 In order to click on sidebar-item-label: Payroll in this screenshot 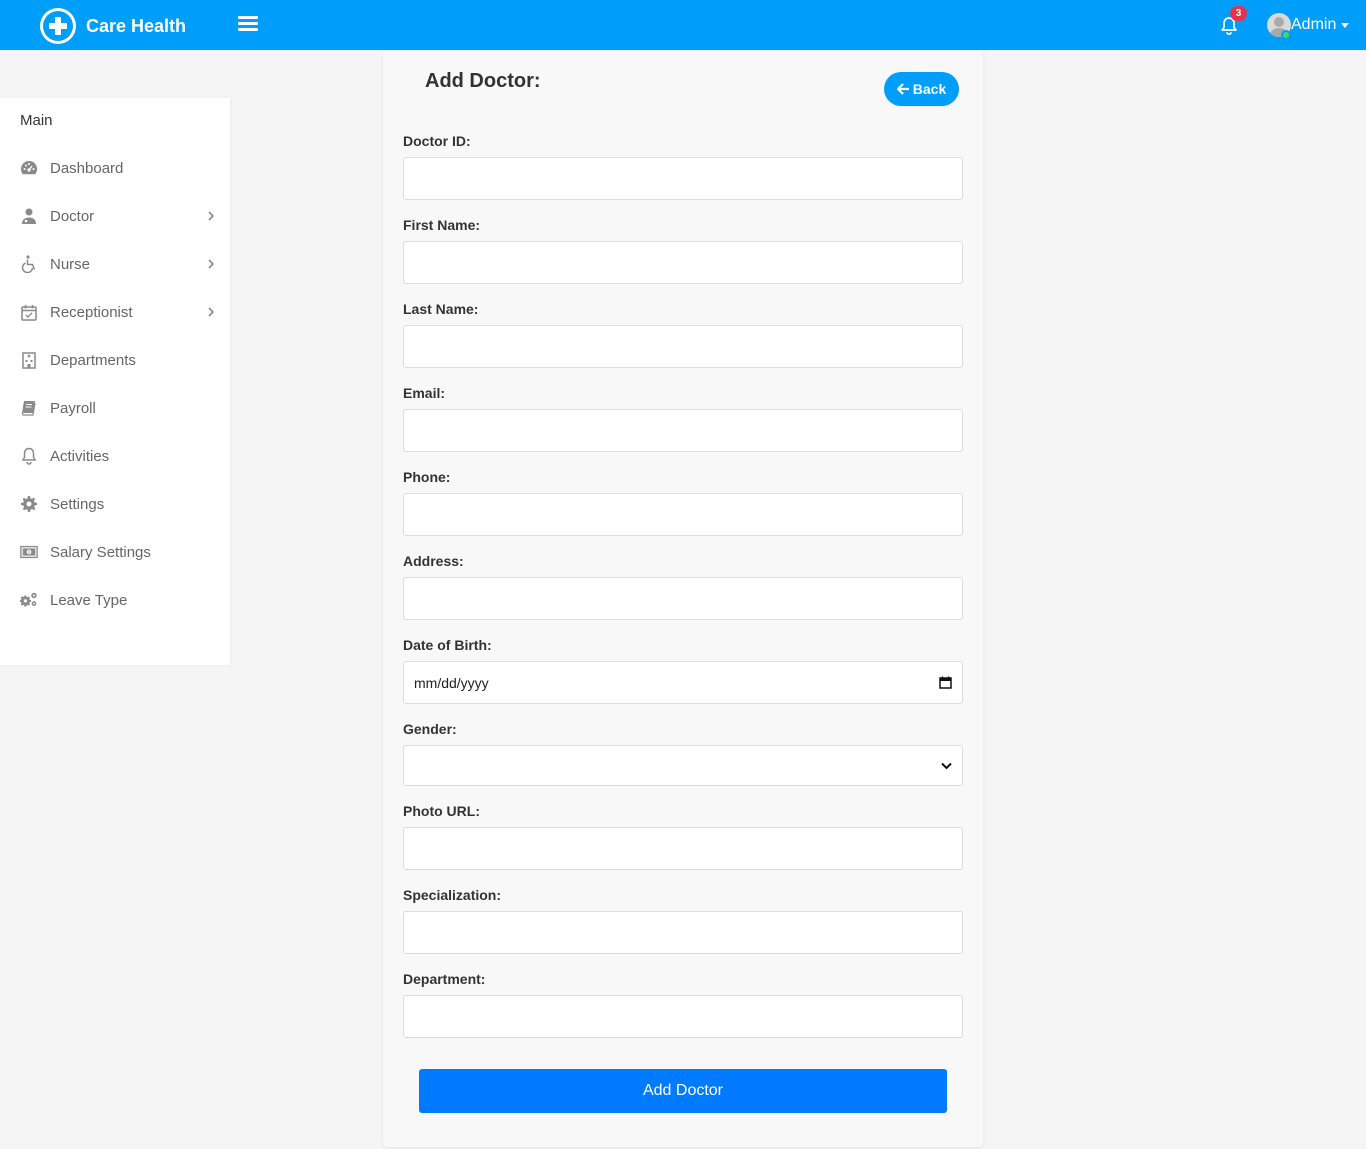, I will do `click(73, 408)`.